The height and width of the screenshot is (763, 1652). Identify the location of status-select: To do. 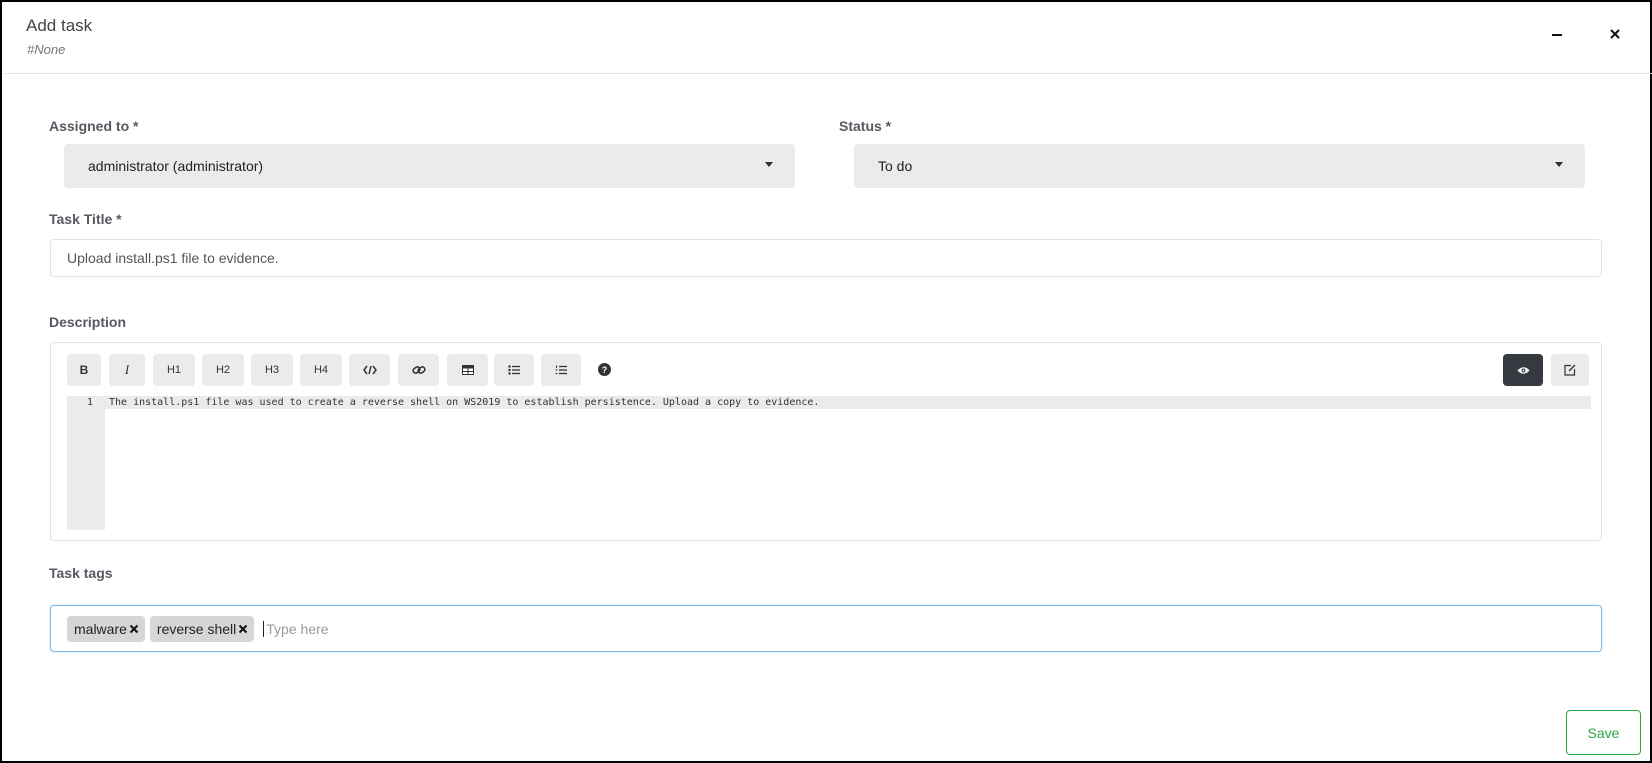
(1219, 166).